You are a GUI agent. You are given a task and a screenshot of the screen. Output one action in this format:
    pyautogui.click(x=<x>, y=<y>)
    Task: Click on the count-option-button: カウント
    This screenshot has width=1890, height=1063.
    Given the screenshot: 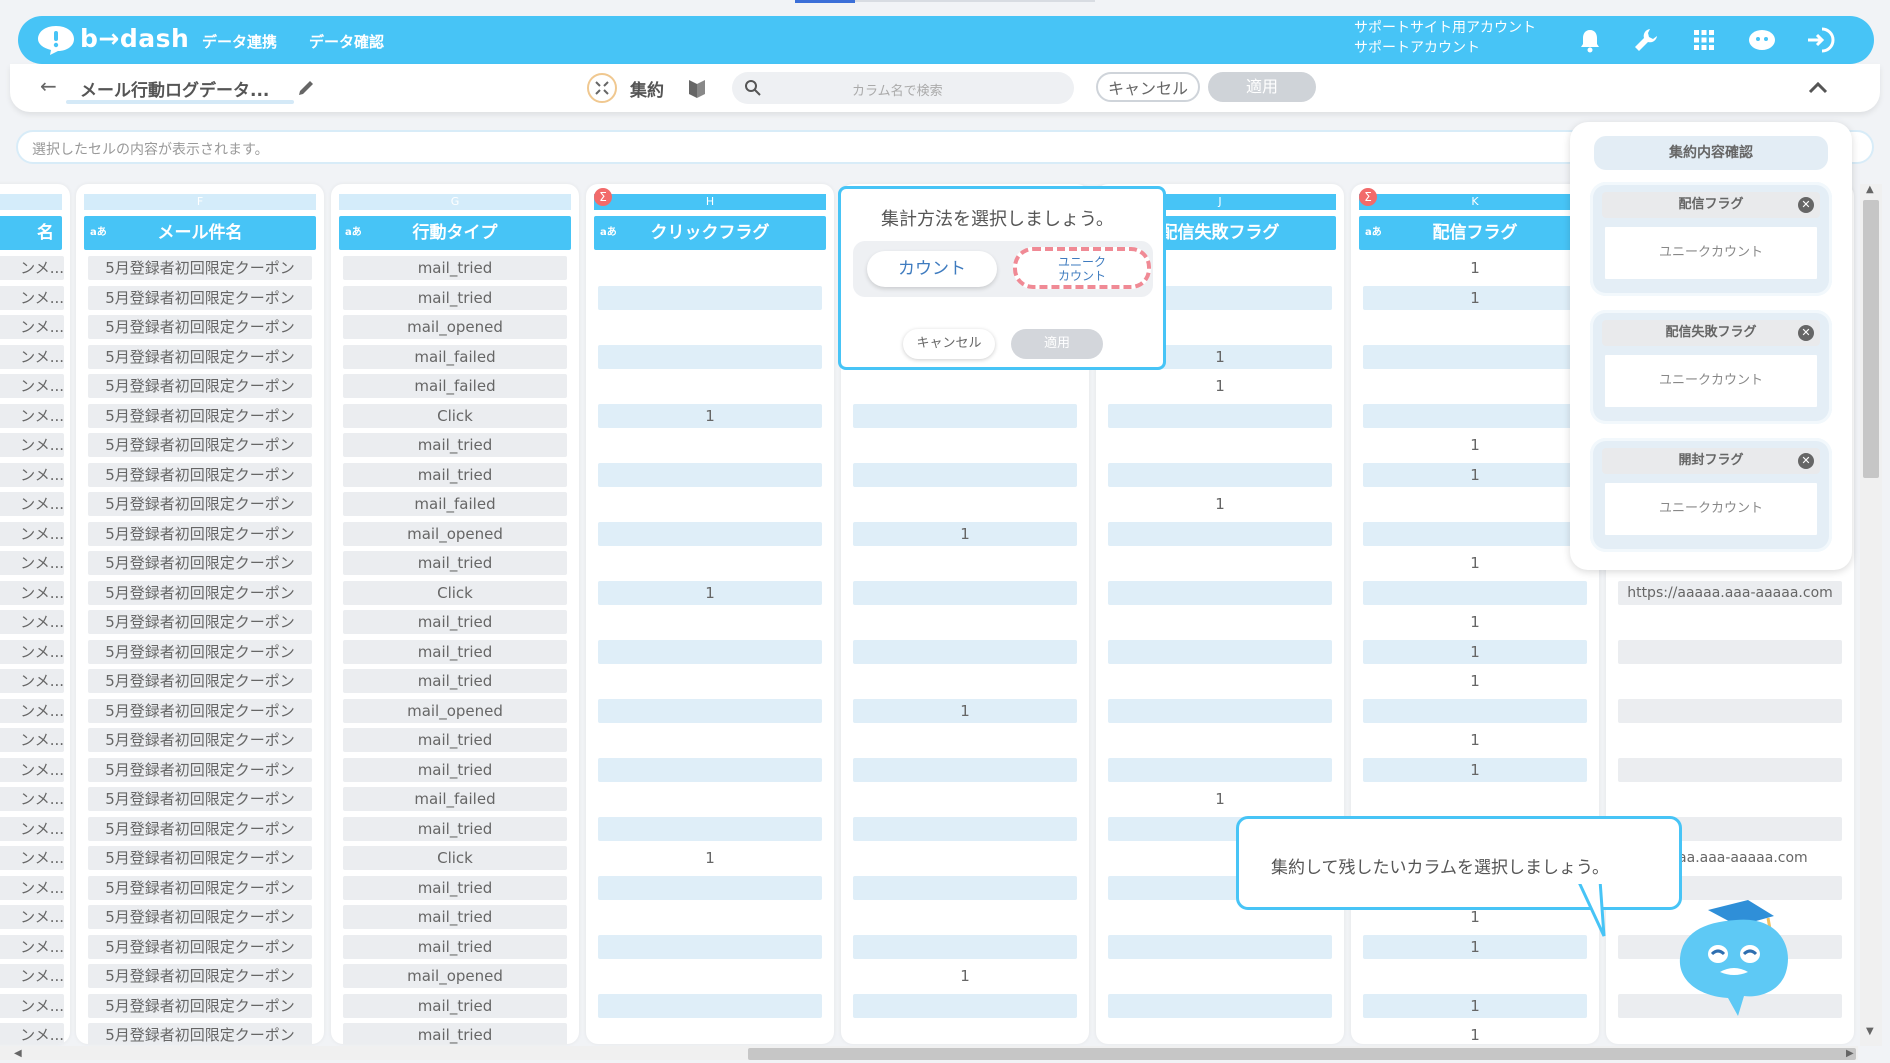 What is the action you would take?
    pyautogui.click(x=932, y=269)
    